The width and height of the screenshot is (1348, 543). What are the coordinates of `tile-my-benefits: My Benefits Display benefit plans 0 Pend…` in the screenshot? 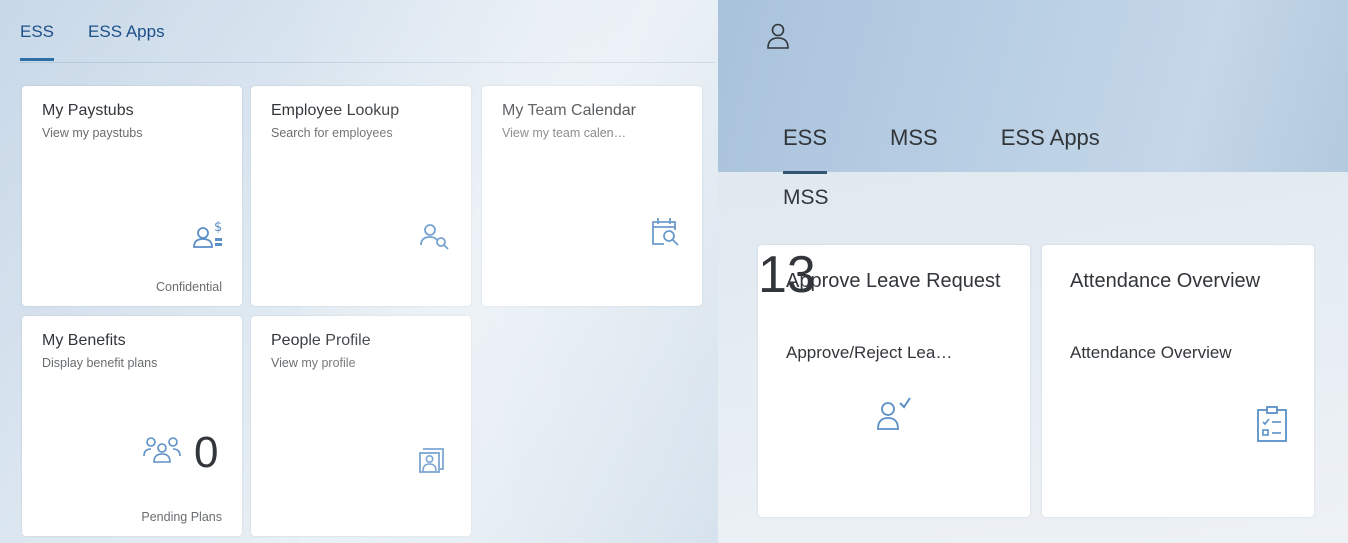 It's located at (132, 426).